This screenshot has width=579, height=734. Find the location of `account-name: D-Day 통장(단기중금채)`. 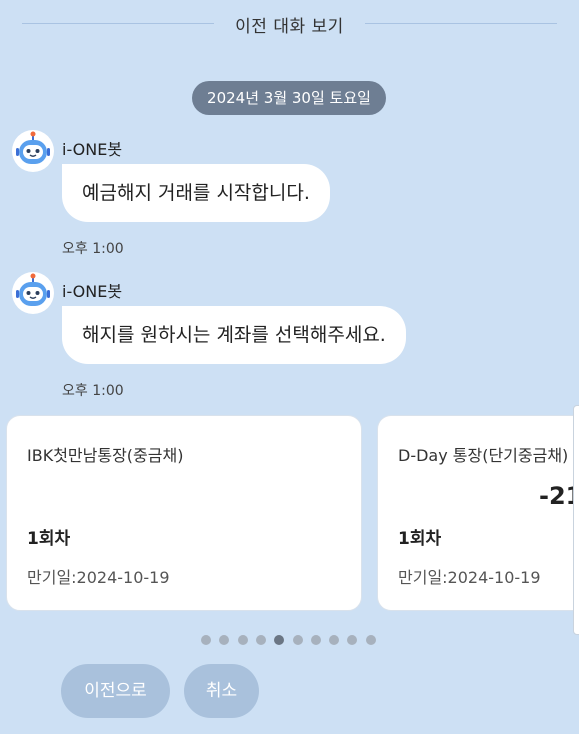

account-name: D-Day 통장(단기중금채) is located at coordinates (483, 455).